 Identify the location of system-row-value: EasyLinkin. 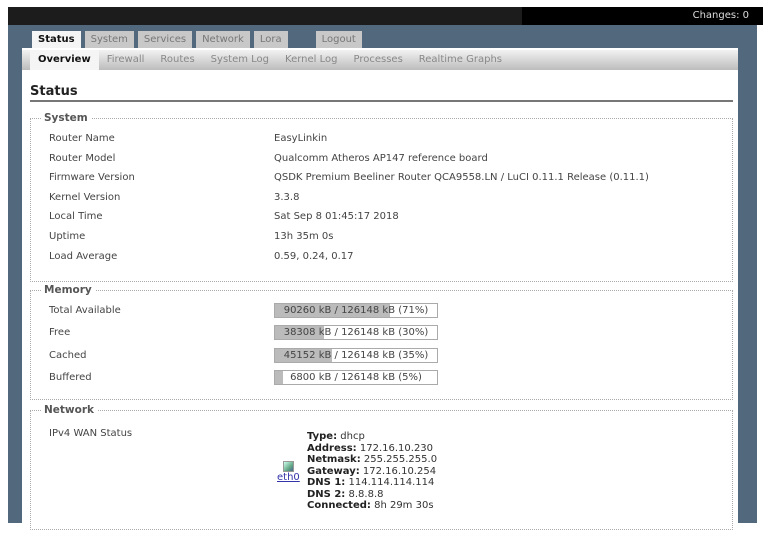
(301, 138).